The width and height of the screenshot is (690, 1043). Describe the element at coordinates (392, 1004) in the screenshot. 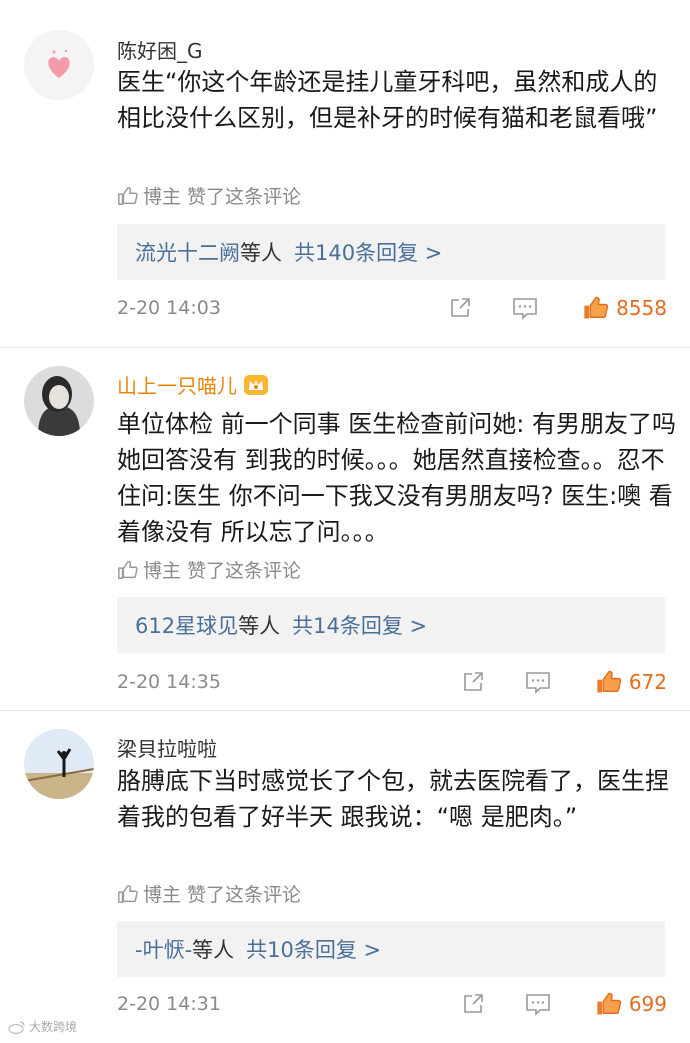

I see `comment-meta: 2-20 14:31 699` at that location.